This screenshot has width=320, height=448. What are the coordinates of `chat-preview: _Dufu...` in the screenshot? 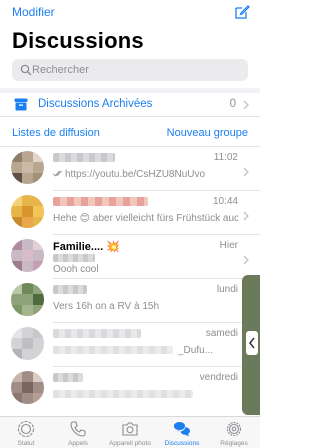 It's located at (196, 350).